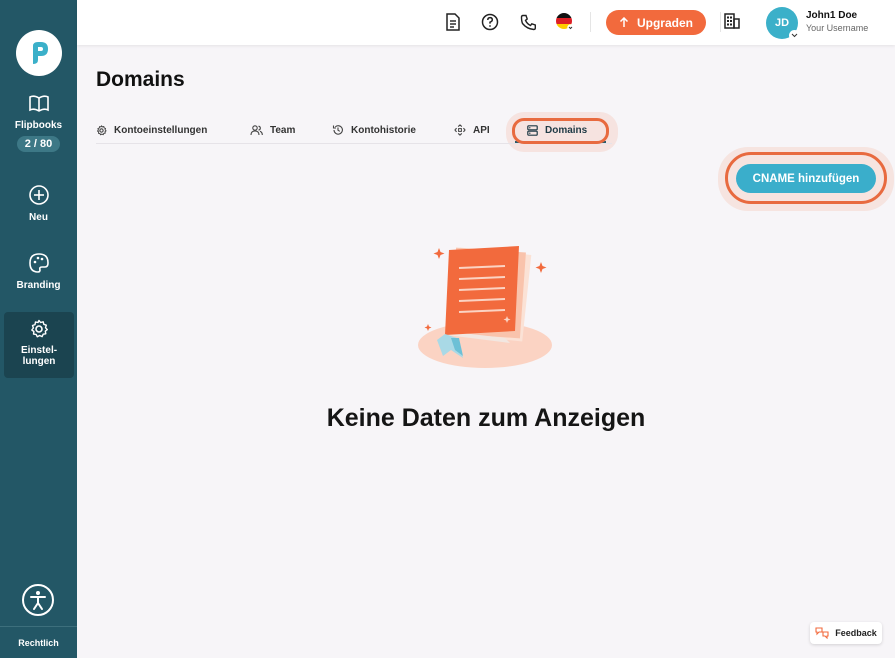 The image size is (895, 658). I want to click on language-selector, so click(565, 22).